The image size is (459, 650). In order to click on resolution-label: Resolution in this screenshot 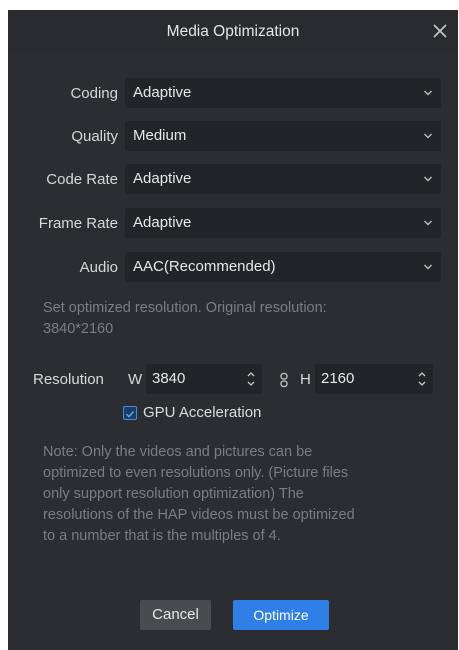, I will do `click(68, 379)`.